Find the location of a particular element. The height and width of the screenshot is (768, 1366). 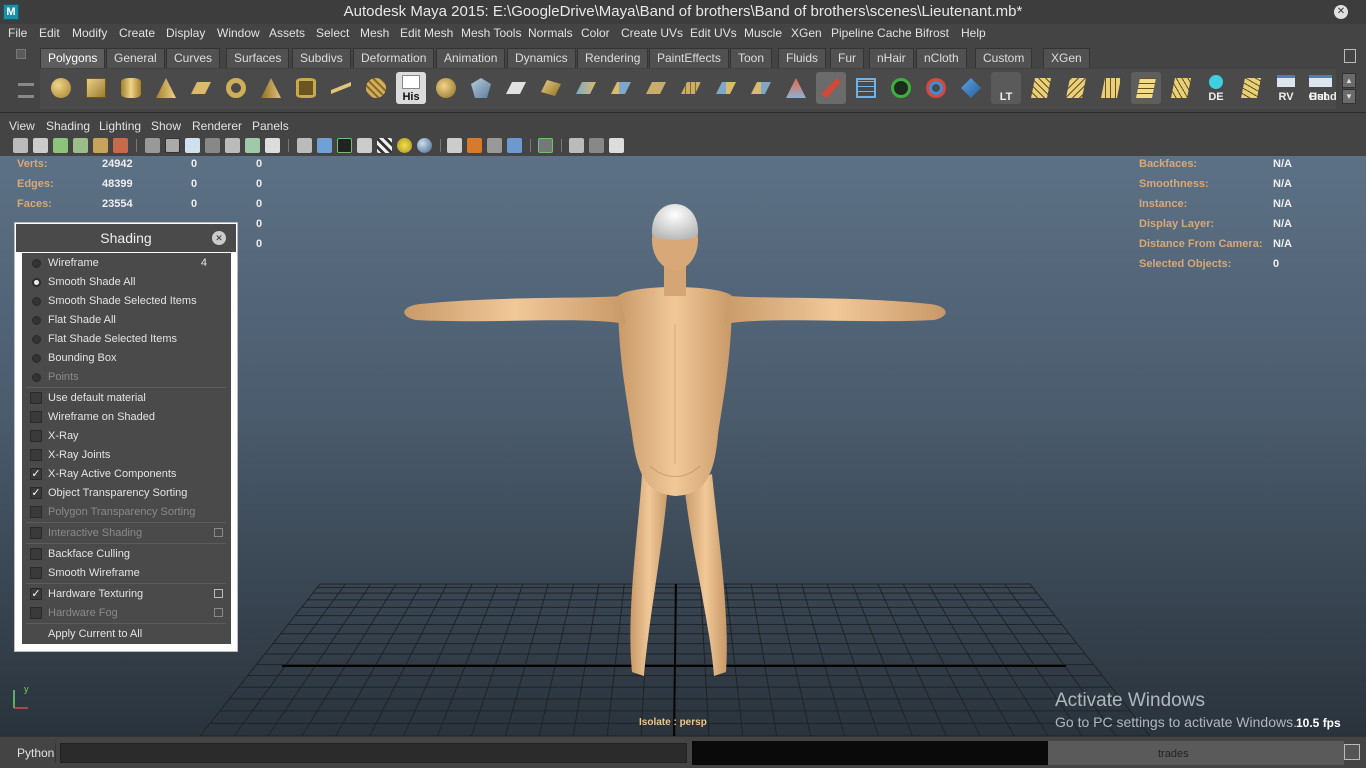

menu-muscle: Muscle is located at coordinates (763, 33).